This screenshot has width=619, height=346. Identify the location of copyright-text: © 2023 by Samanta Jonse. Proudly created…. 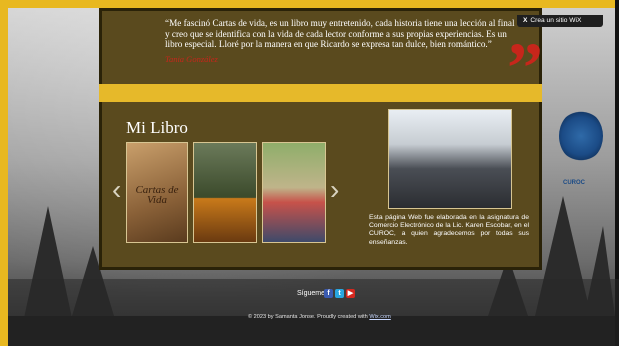
(319, 317).